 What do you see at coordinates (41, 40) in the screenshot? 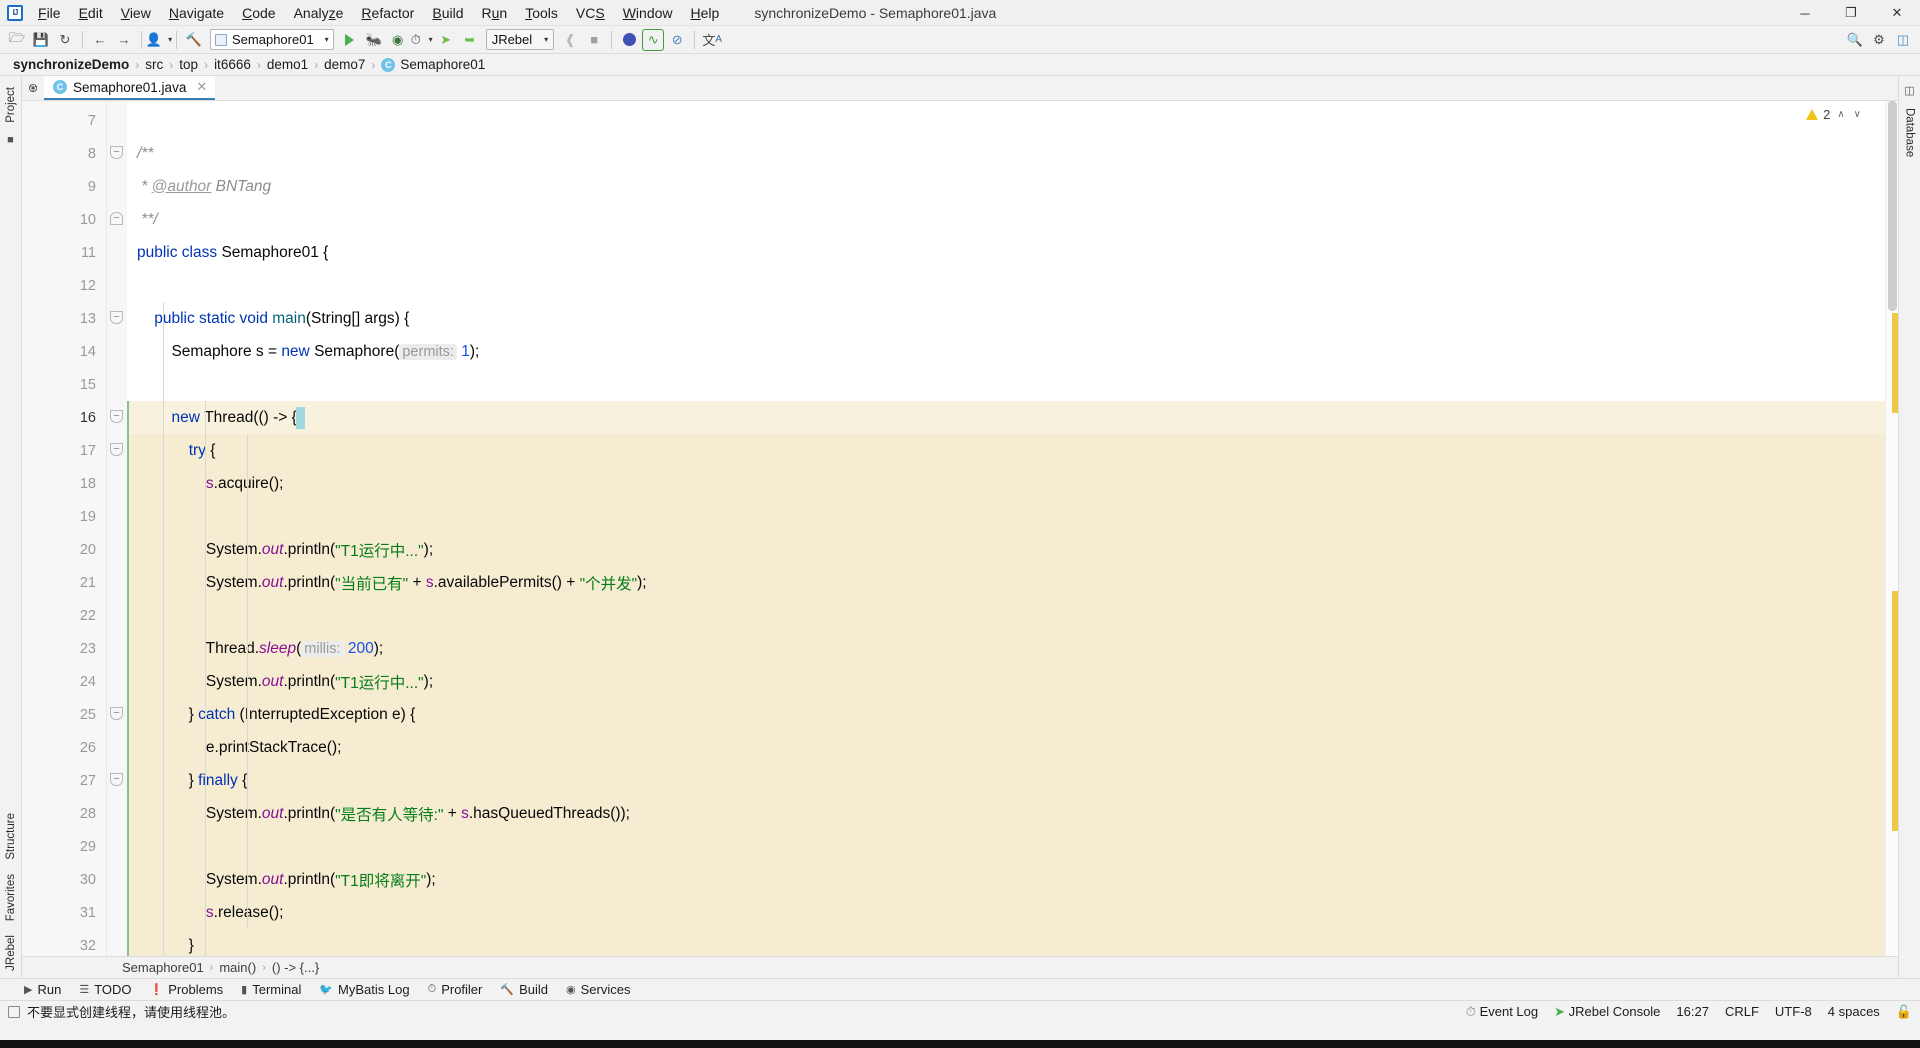
I see `save-icon: 💾` at bounding box center [41, 40].